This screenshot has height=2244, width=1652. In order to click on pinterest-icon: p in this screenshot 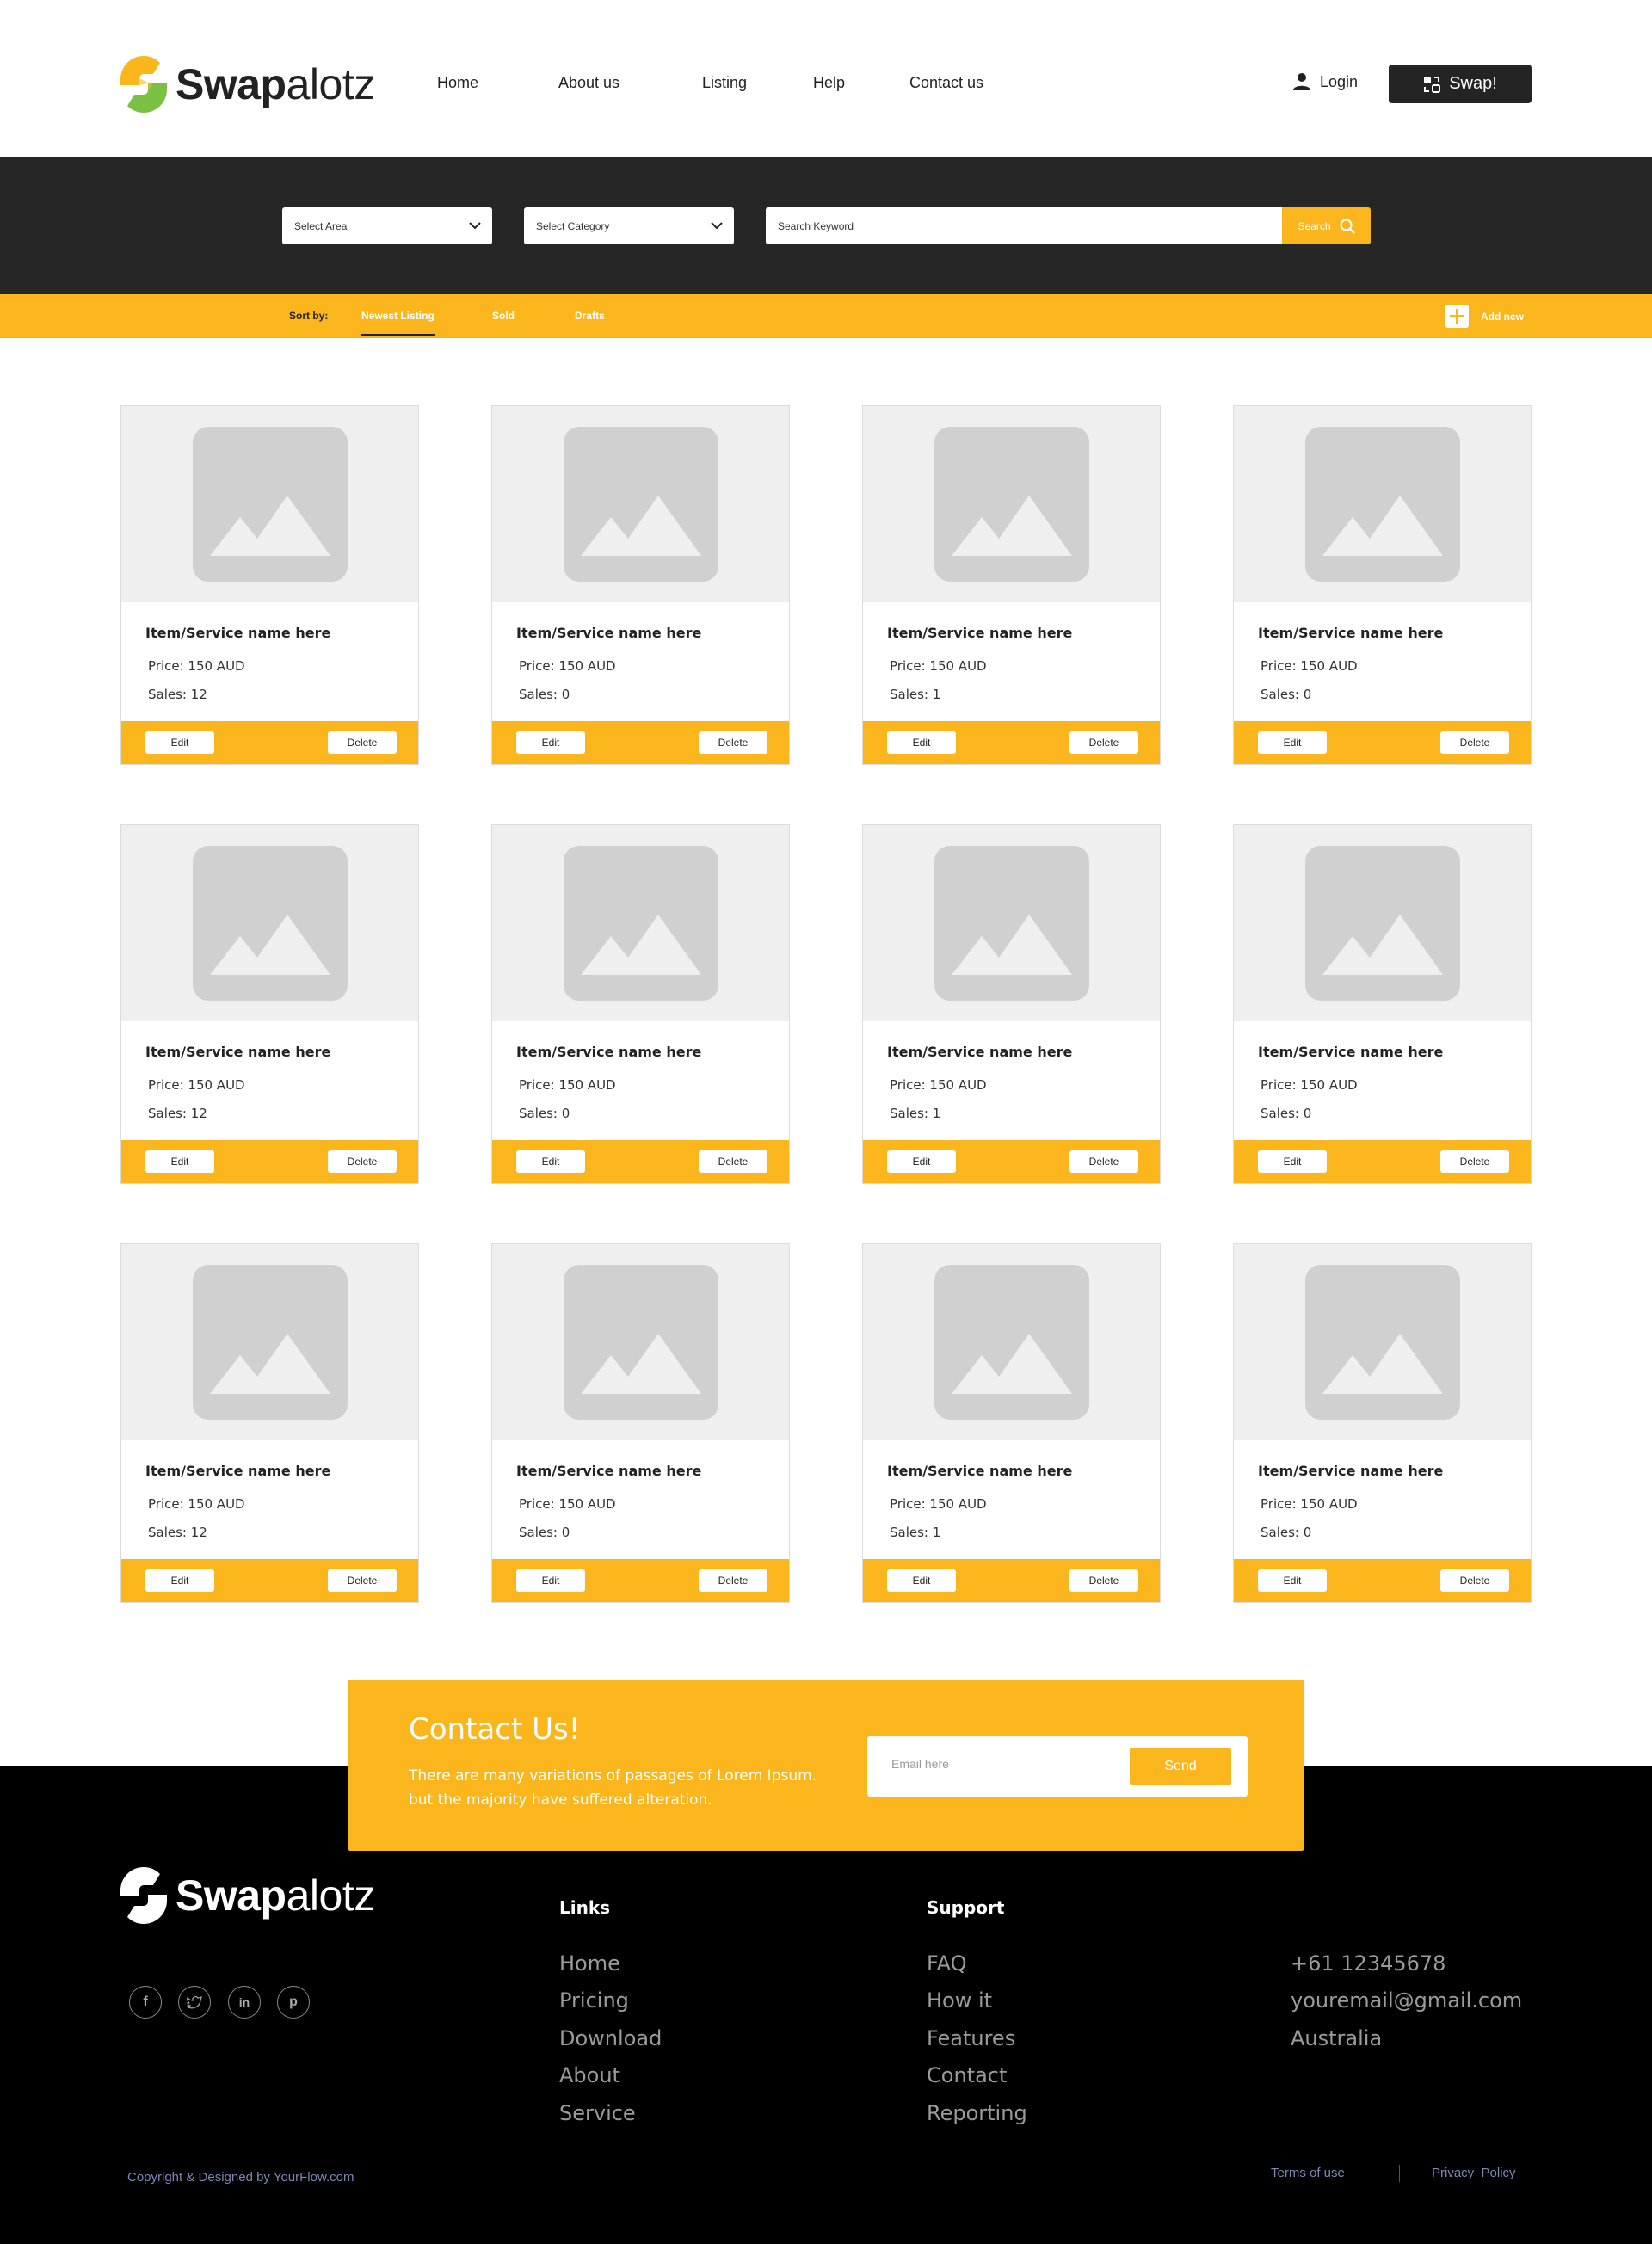, I will do `click(293, 2002)`.